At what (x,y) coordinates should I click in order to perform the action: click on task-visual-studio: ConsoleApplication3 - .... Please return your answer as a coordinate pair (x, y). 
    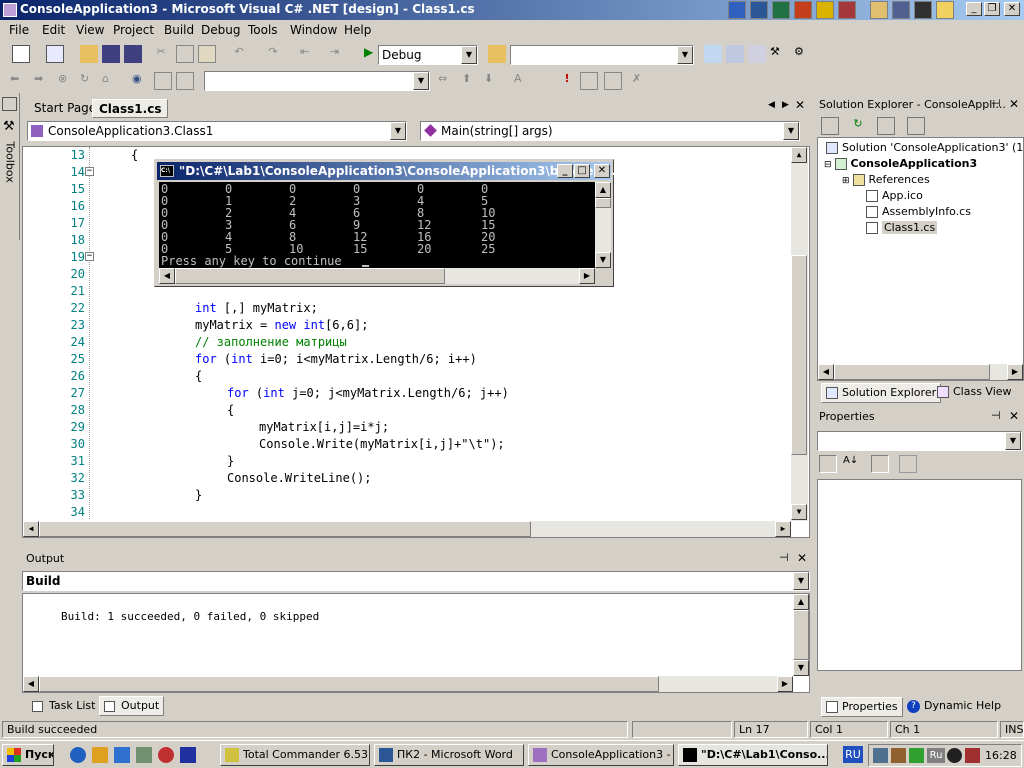
    Looking at the image, I should click on (601, 755).